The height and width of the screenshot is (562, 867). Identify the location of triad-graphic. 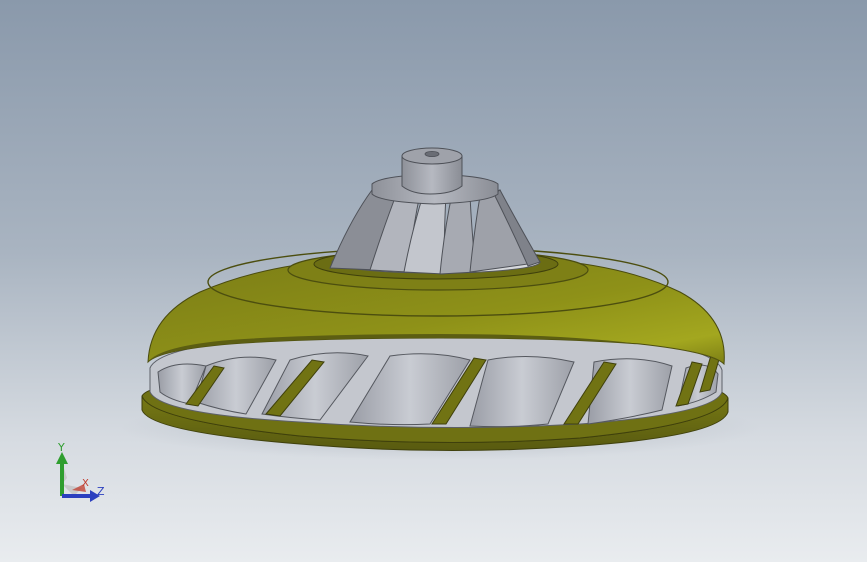
(78, 477).